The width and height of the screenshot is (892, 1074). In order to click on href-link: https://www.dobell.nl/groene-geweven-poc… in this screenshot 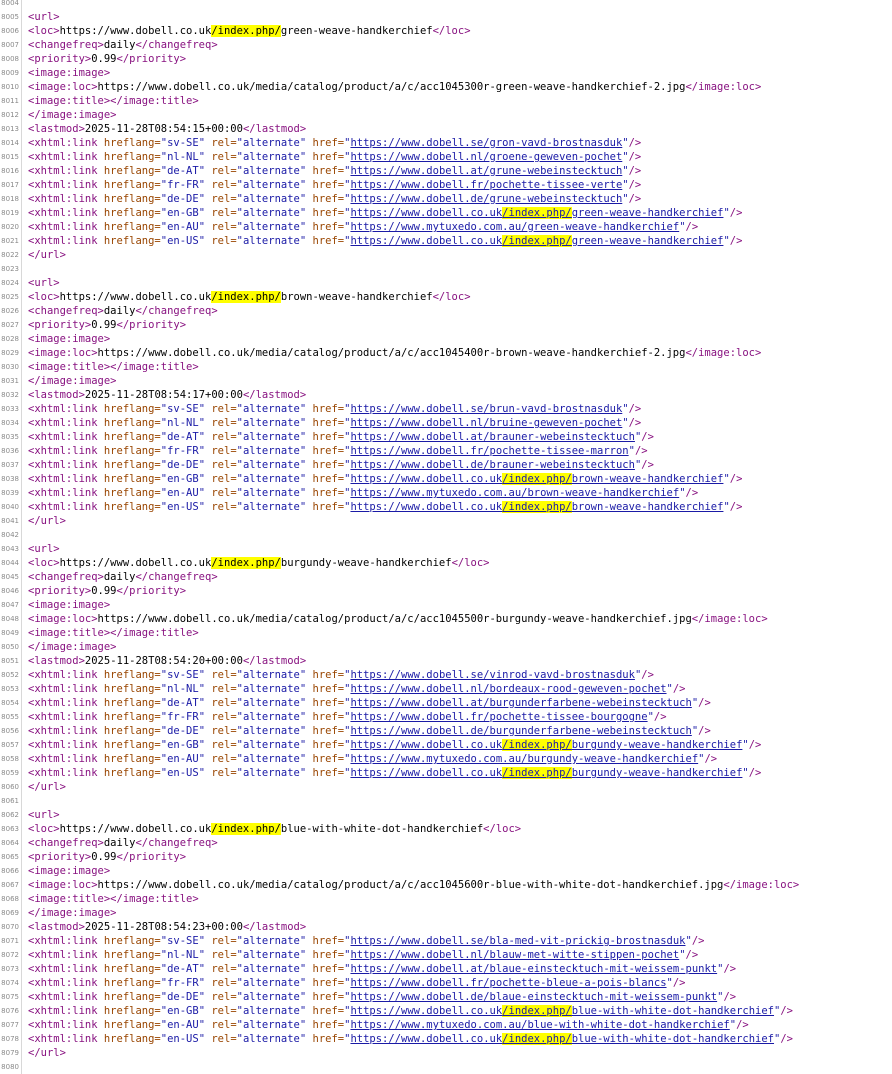, I will do `click(486, 157)`.